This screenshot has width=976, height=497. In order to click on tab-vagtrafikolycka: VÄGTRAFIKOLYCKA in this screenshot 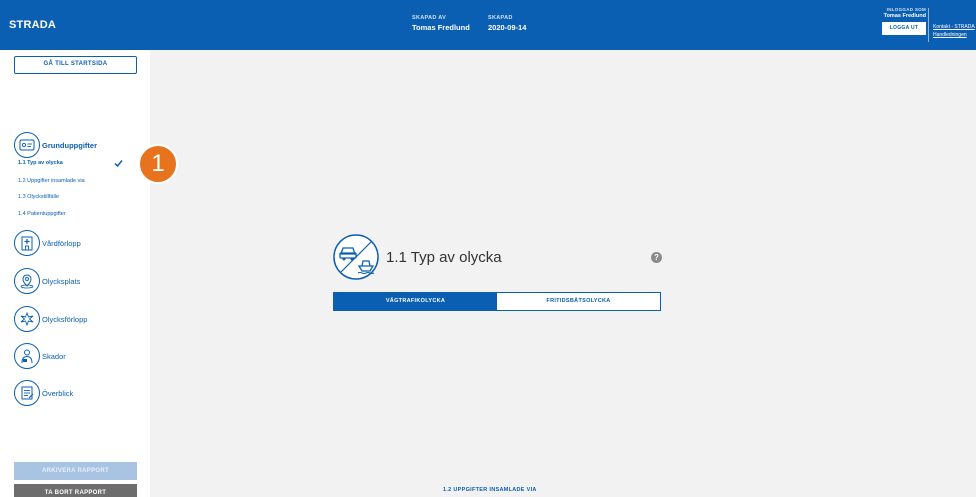, I will do `click(415, 301)`.